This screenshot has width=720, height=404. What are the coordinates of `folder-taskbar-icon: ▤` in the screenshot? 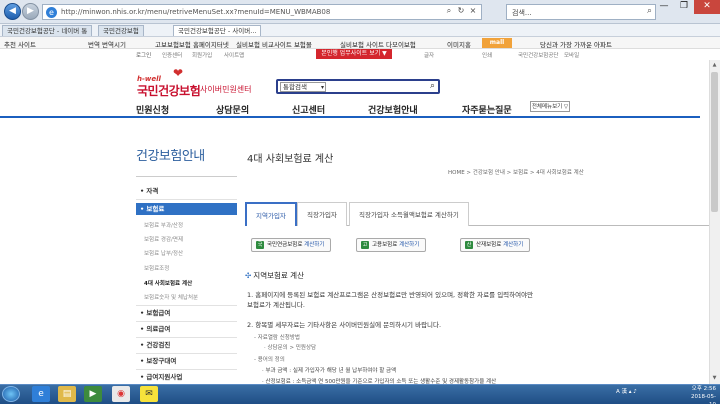 It's located at (67, 394).